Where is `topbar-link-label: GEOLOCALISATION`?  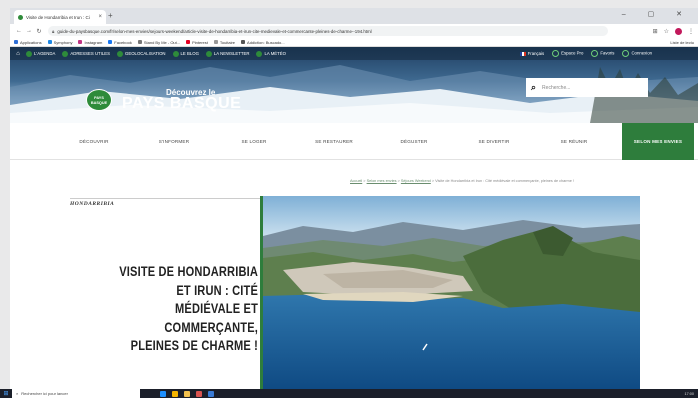 topbar-link-label: GEOLOCALISATION is located at coordinates (145, 53).